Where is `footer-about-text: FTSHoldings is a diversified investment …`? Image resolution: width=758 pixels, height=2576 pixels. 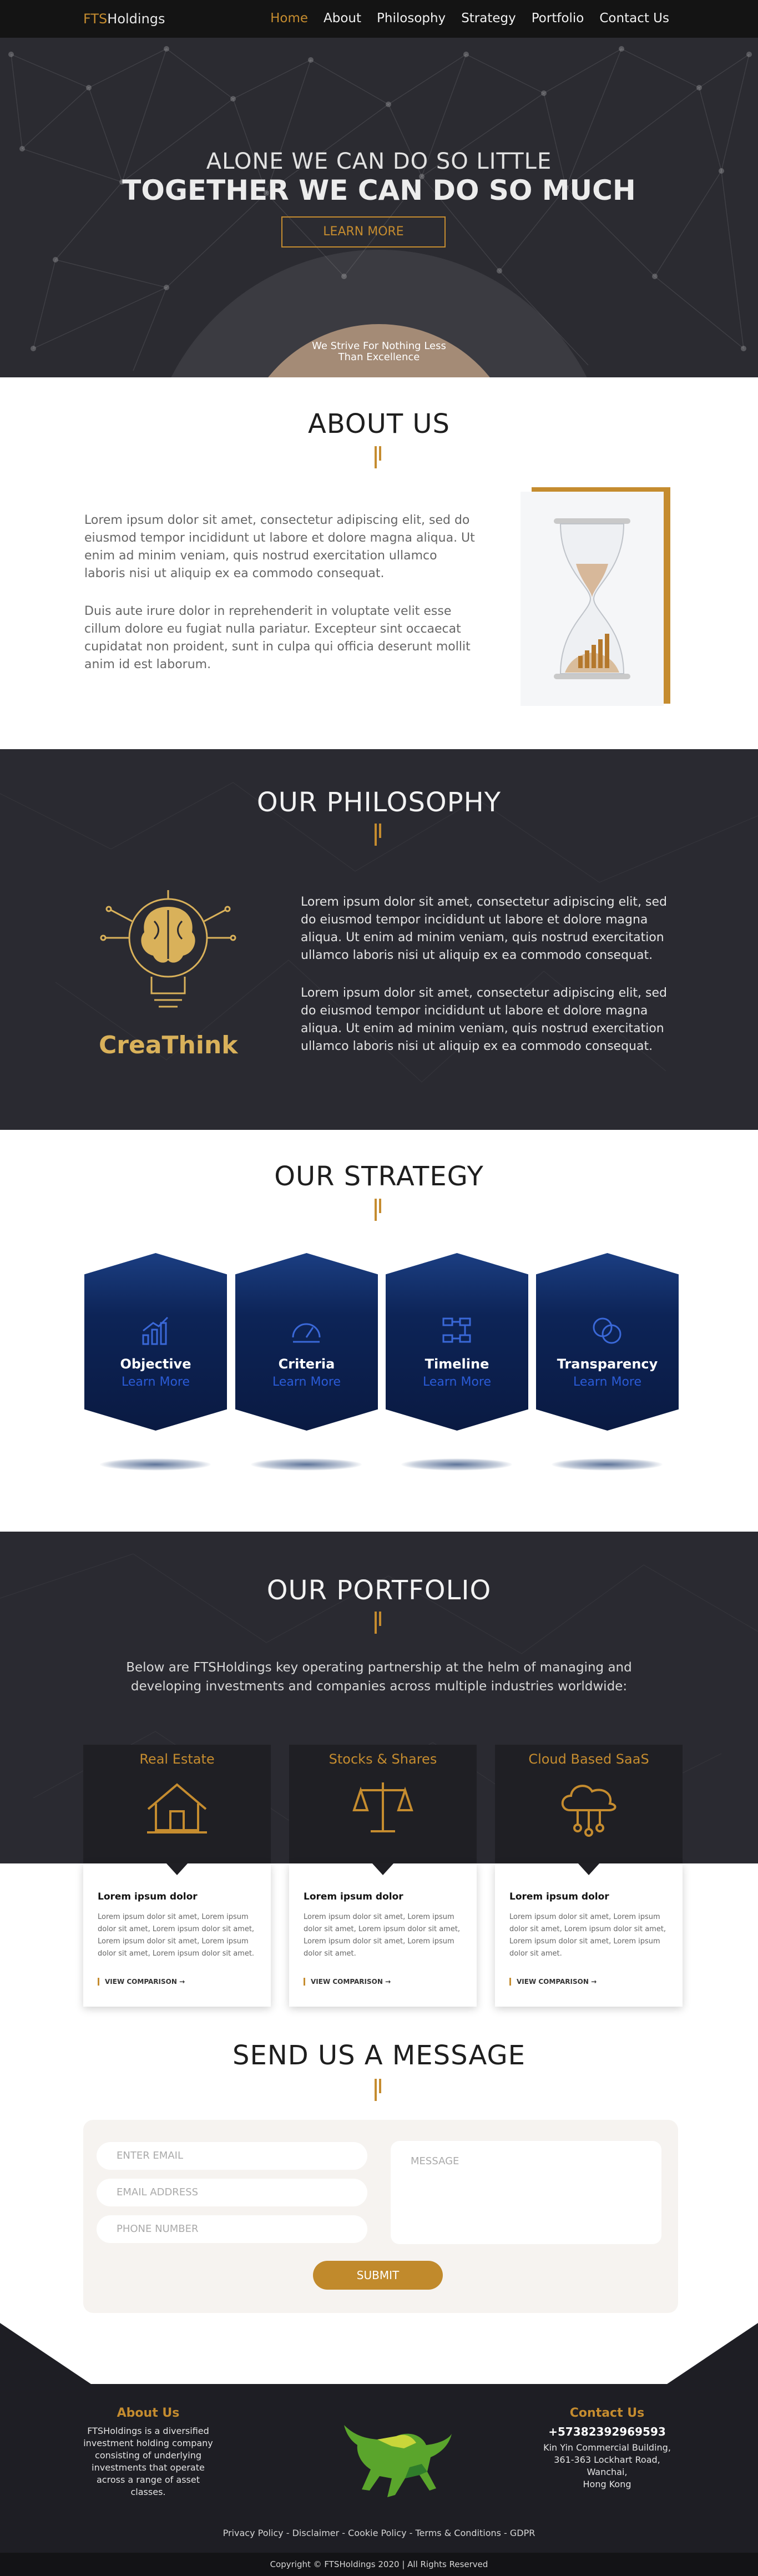 footer-about-text: FTSHoldings is a diversified investment … is located at coordinates (148, 2461).